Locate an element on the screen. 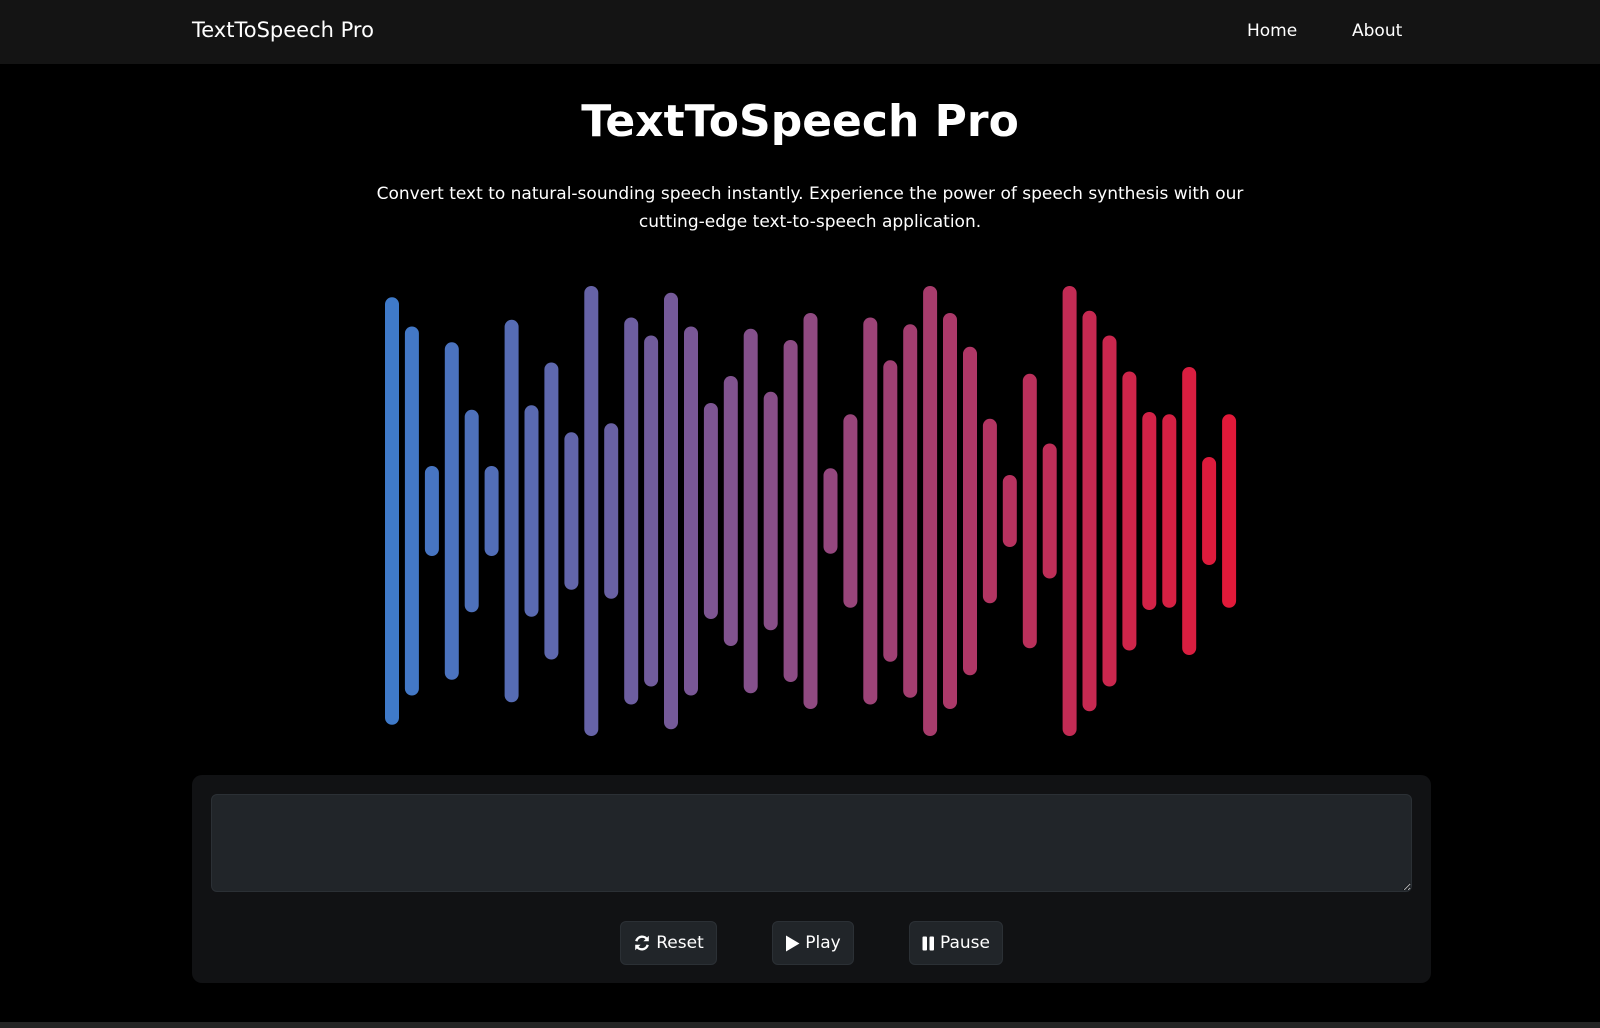  nav-link-about: About is located at coordinates (1377, 31).